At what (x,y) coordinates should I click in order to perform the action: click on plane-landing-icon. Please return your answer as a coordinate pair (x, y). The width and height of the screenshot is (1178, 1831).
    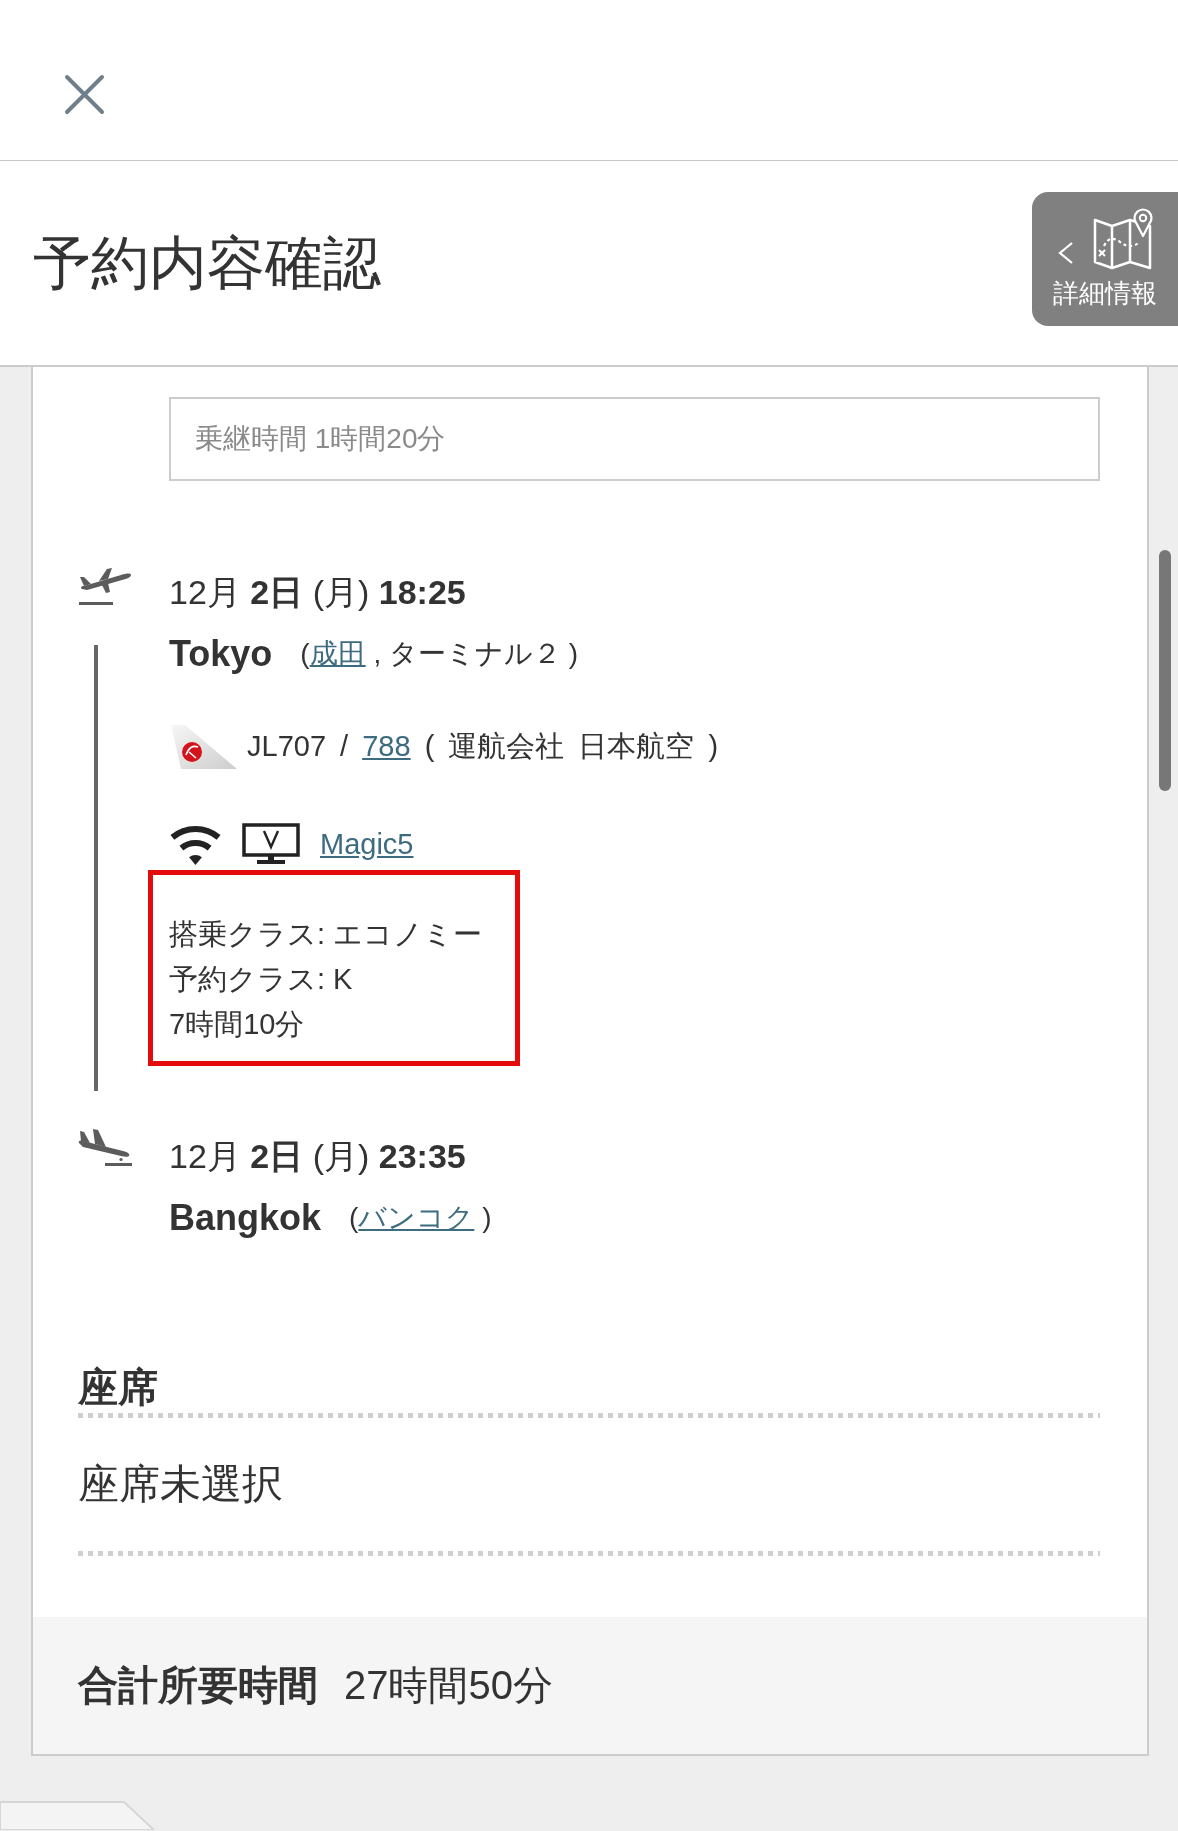
    Looking at the image, I should click on (104, 1148).